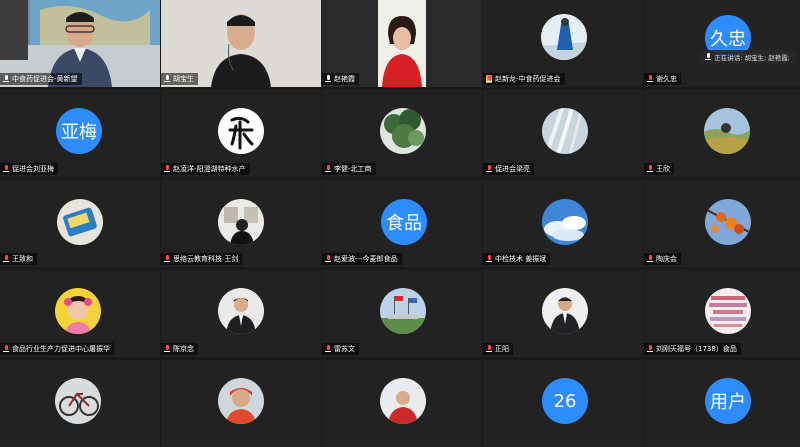  I want to click on participant-avatar-letters: 用户, so click(728, 401).